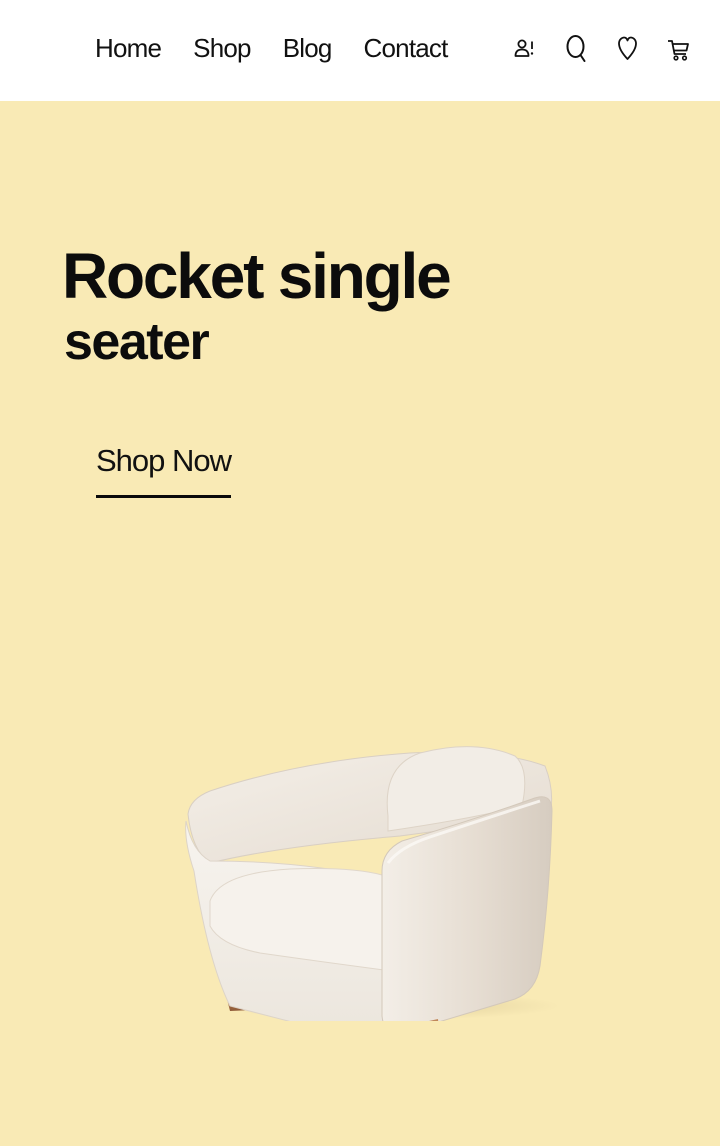 The image size is (720, 1146). I want to click on site-header: Home Shop Blog Contact, so click(360, 50).